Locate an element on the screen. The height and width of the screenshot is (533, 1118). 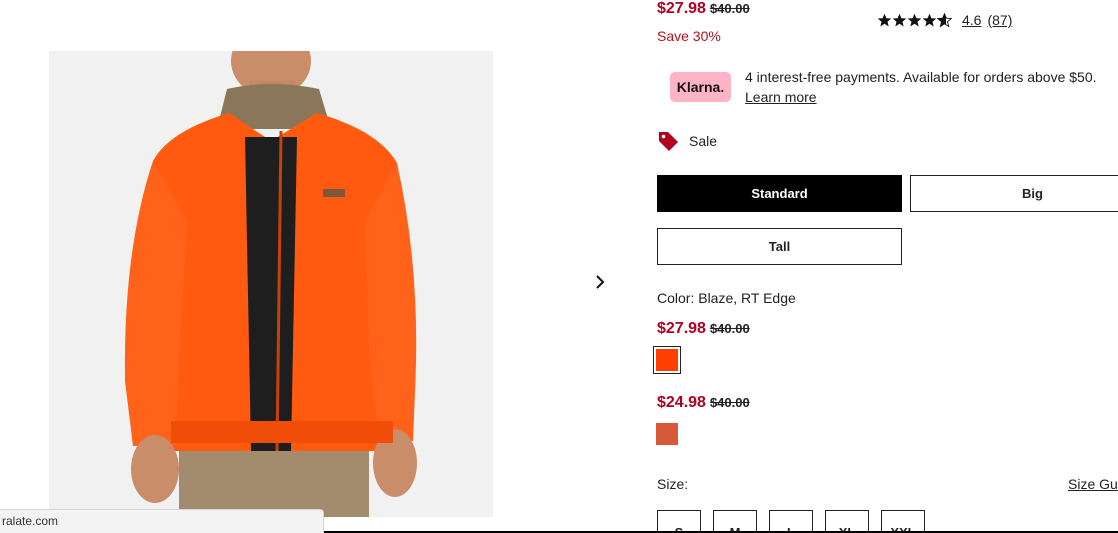
rating-summary: 4.6 (87) is located at coordinates (944, 20).